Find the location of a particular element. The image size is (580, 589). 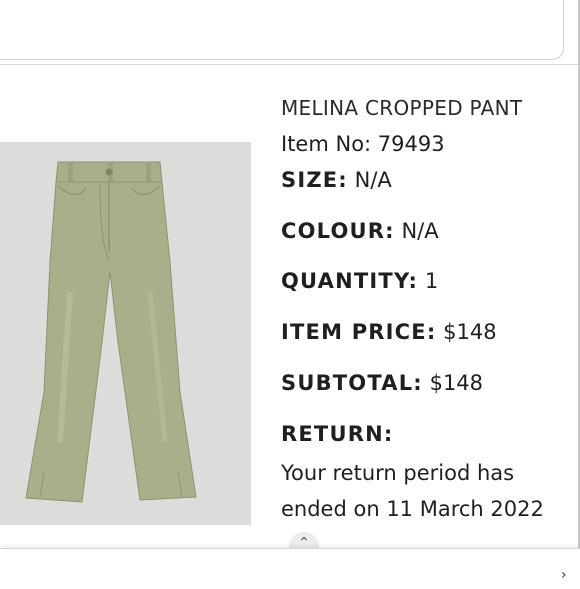

item-price-label: ITEM PRICE: is located at coordinates (359, 332).